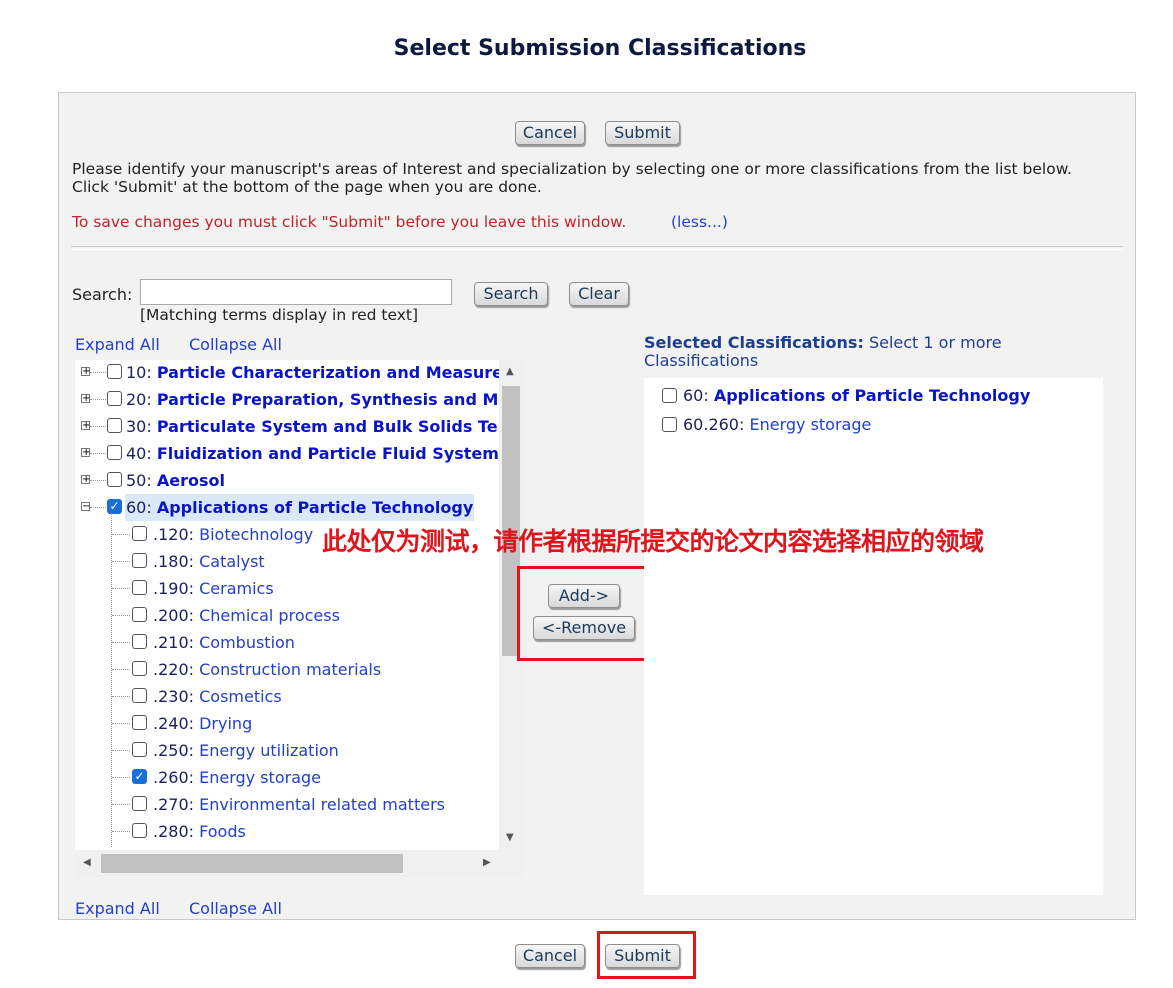  Describe the element at coordinates (287, 480) in the screenshot. I see `tree-row: +50: Aerosol` at that location.